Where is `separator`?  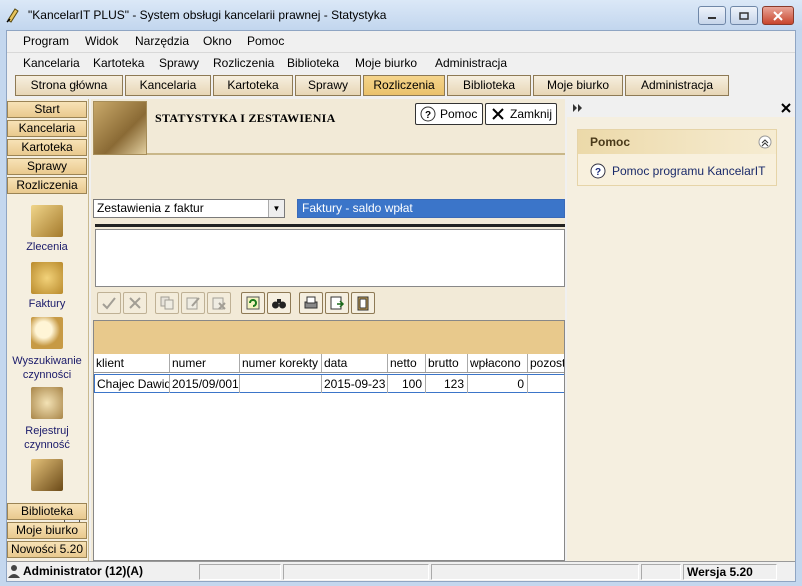
separator is located at coordinates (330, 225).